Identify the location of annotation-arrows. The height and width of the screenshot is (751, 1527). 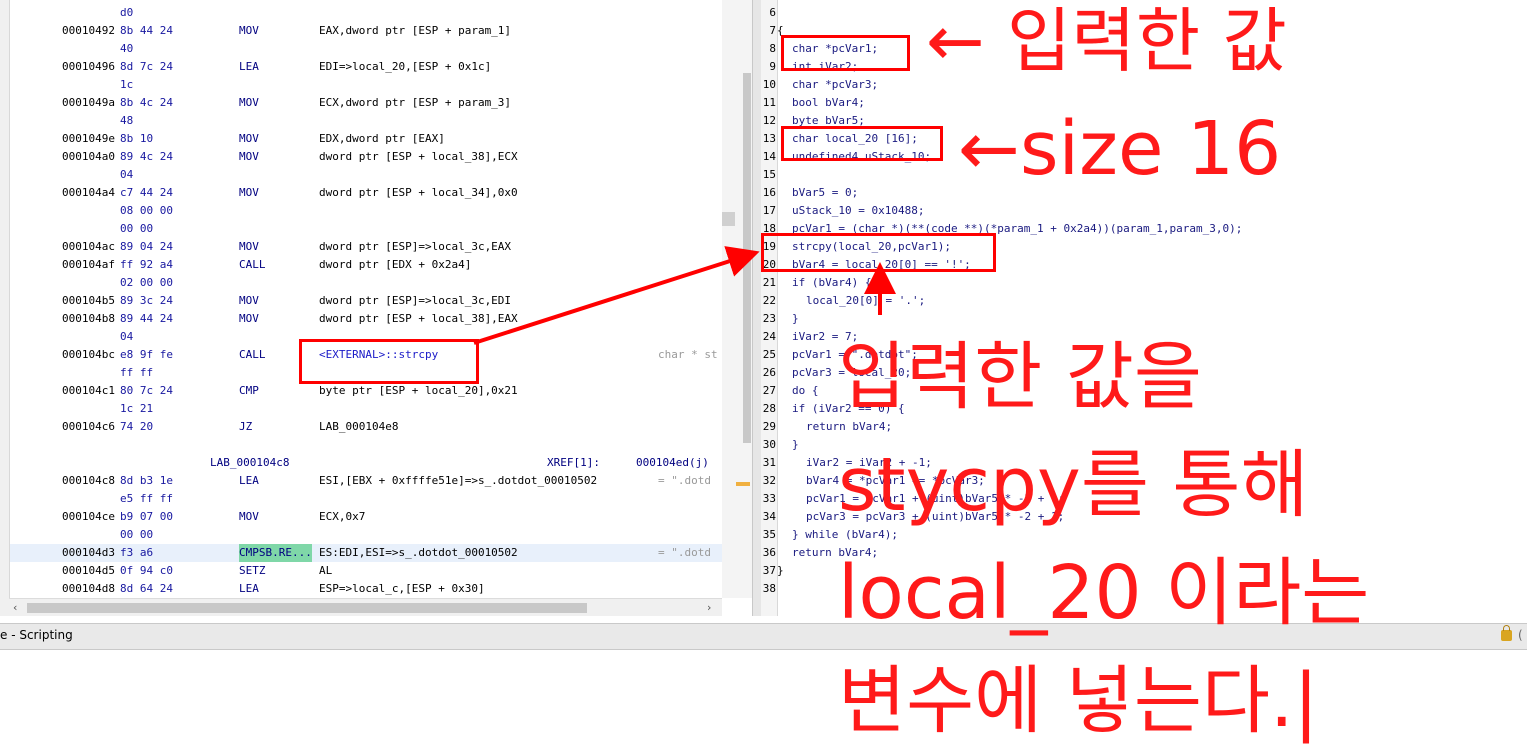
(684, 295).